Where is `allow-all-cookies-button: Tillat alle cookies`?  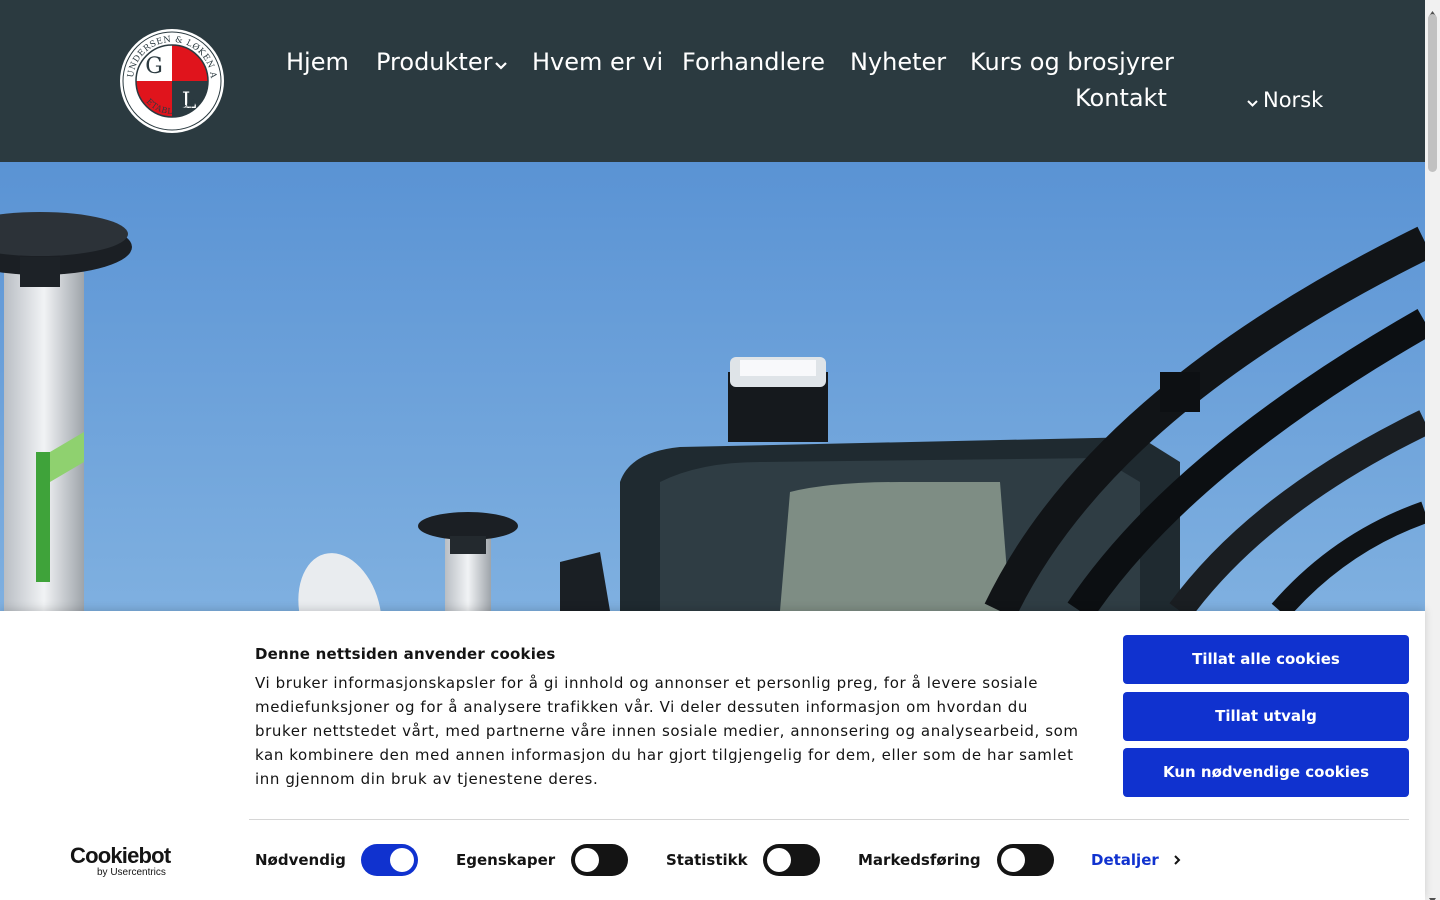
allow-all-cookies-button: Tillat alle cookies is located at coordinates (1266, 659).